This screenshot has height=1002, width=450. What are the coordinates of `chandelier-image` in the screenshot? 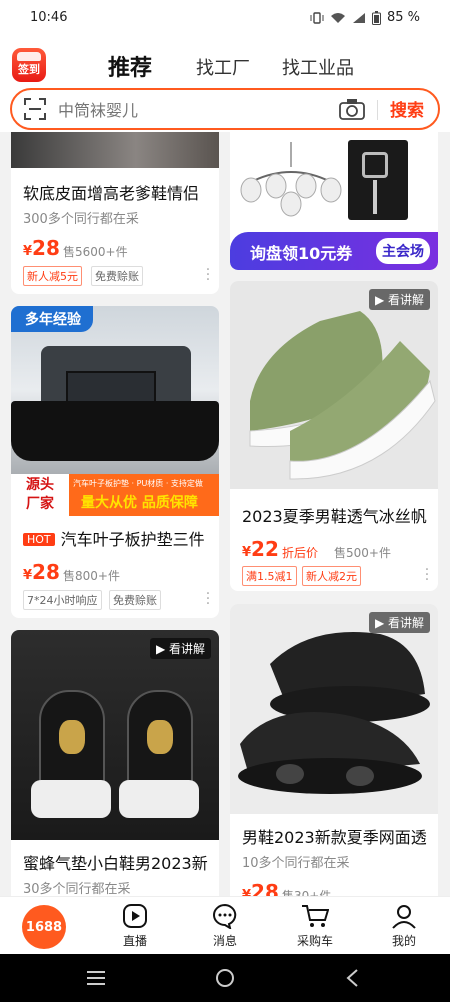 It's located at (291, 182).